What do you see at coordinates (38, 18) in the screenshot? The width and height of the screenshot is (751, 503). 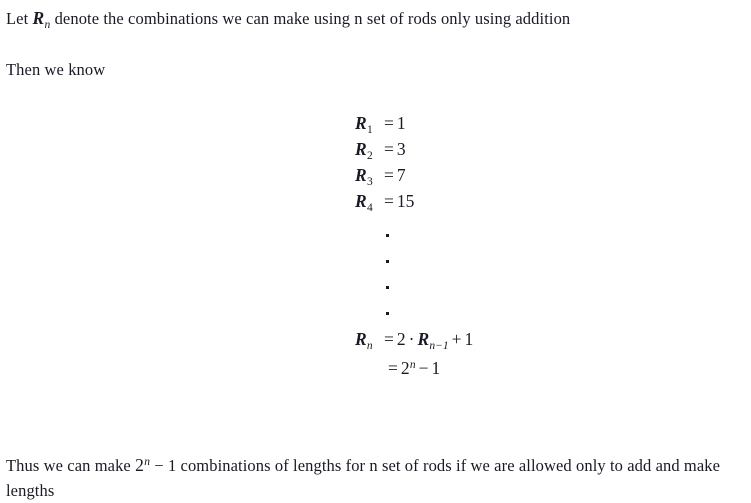 I see `variable-R: R` at bounding box center [38, 18].